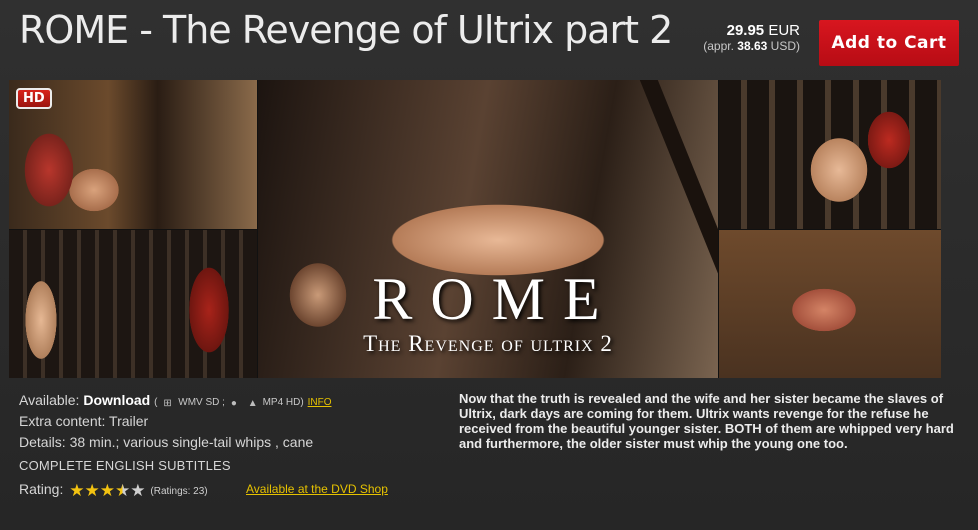 This screenshot has height=530, width=978. Describe the element at coordinates (785, 46) in the screenshot. I see `price-approx-suffix: USD)` at that location.